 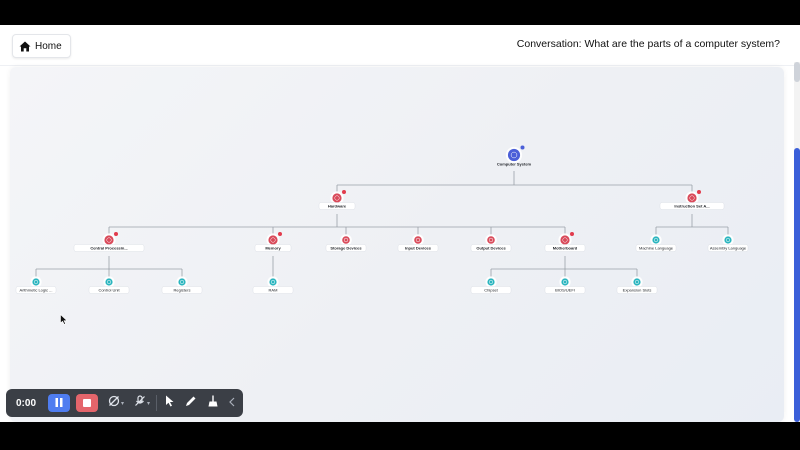 I want to click on broom-icon, so click(x=213, y=403).